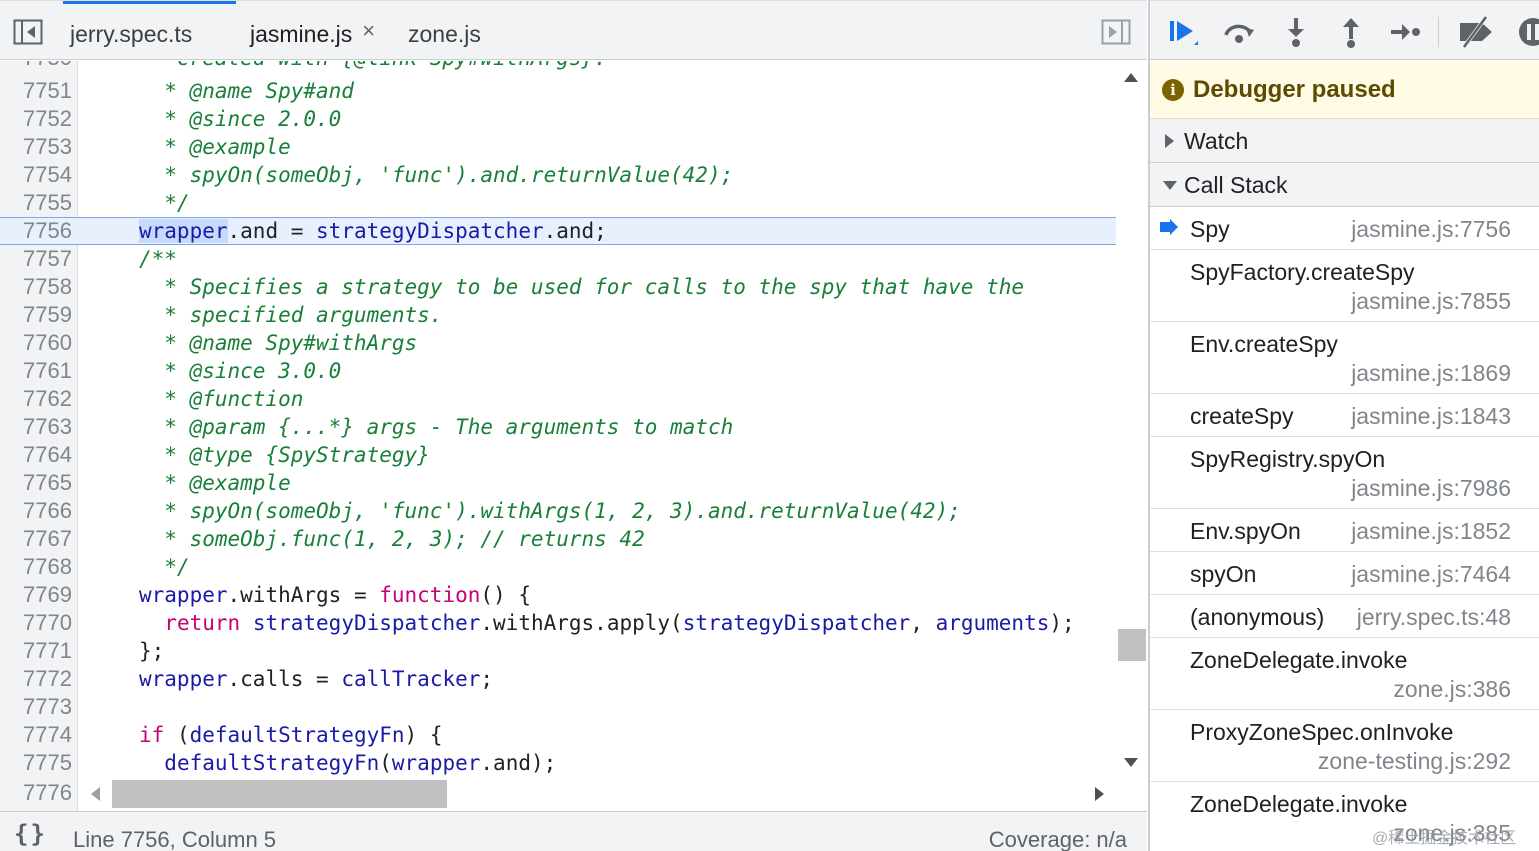 The width and height of the screenshot is (1539, 851). Describe the element at coordinates (36, 315) in the screenshot. I see `line-number: 7759` at that location.